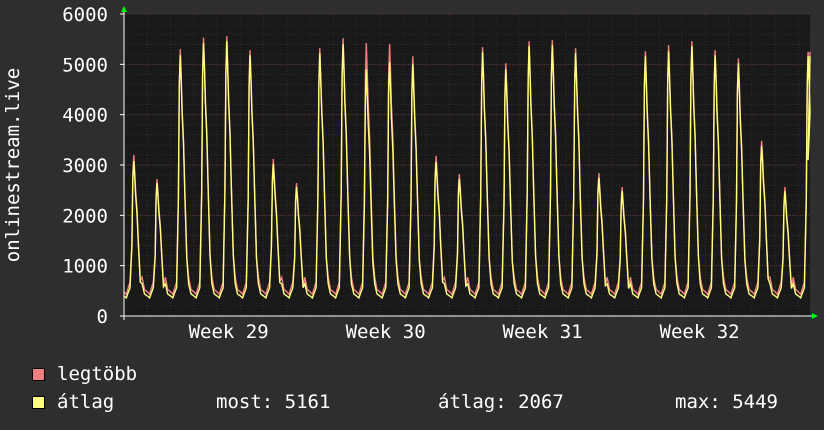 This screenshot has height=430, width=824. I want to click on y-tick-label: 2000, so click(85, 216).